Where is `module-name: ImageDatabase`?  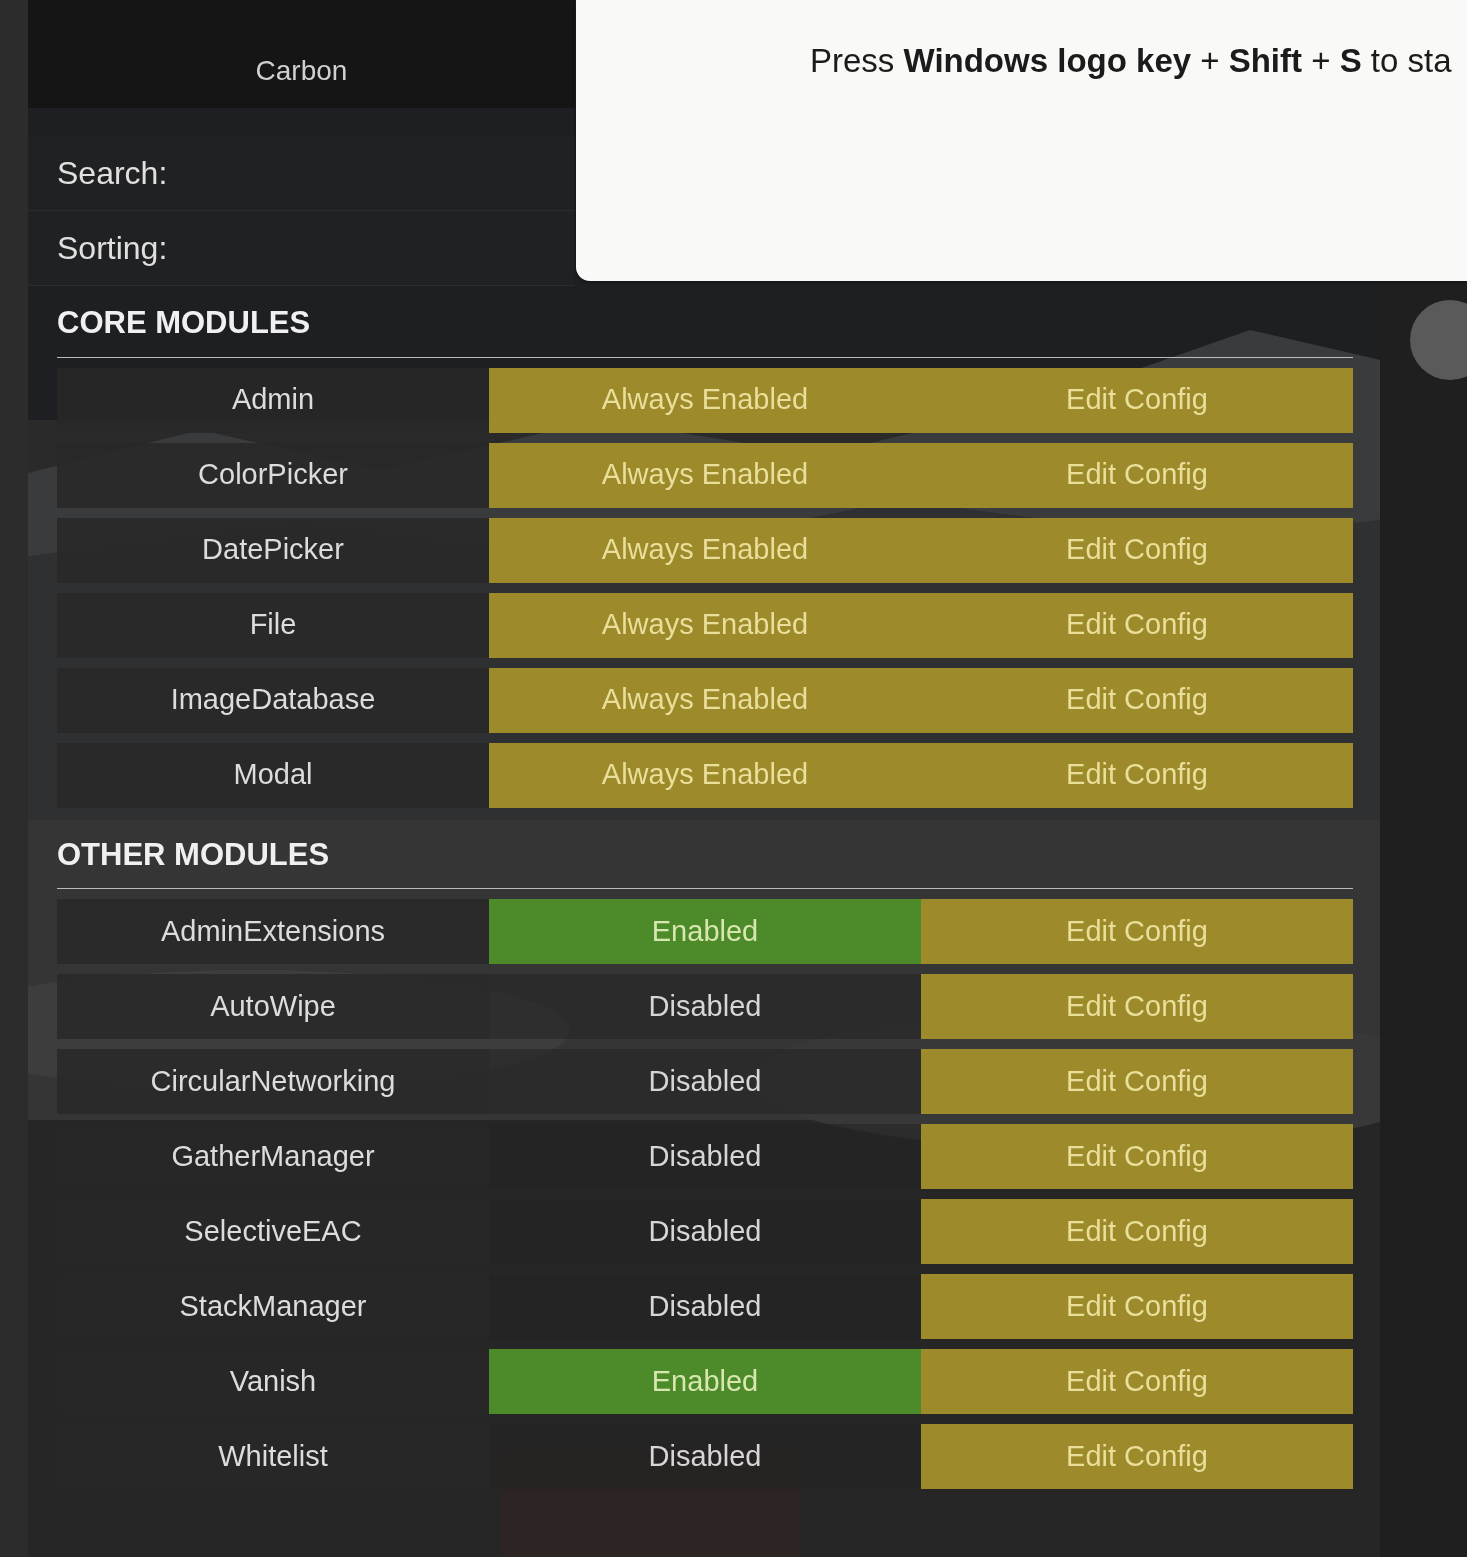
module-name: ImageDatabase is located at coordinates (273, 700).